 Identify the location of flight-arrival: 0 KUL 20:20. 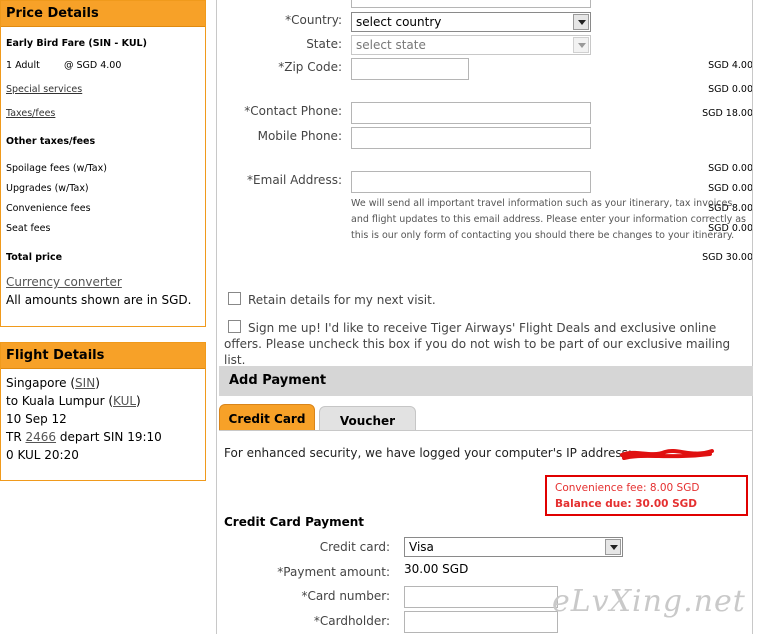
(42, 455).